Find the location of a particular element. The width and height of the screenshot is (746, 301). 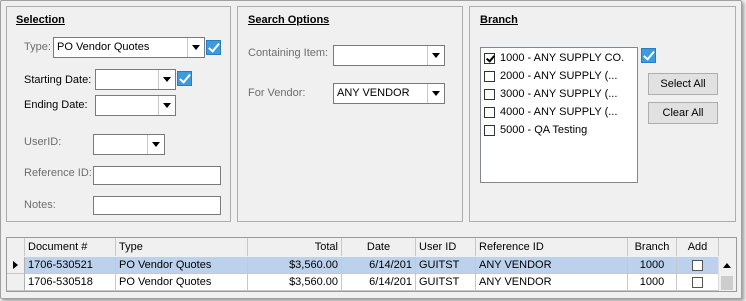

type-label: Type: is located at coordinates (37, 47).